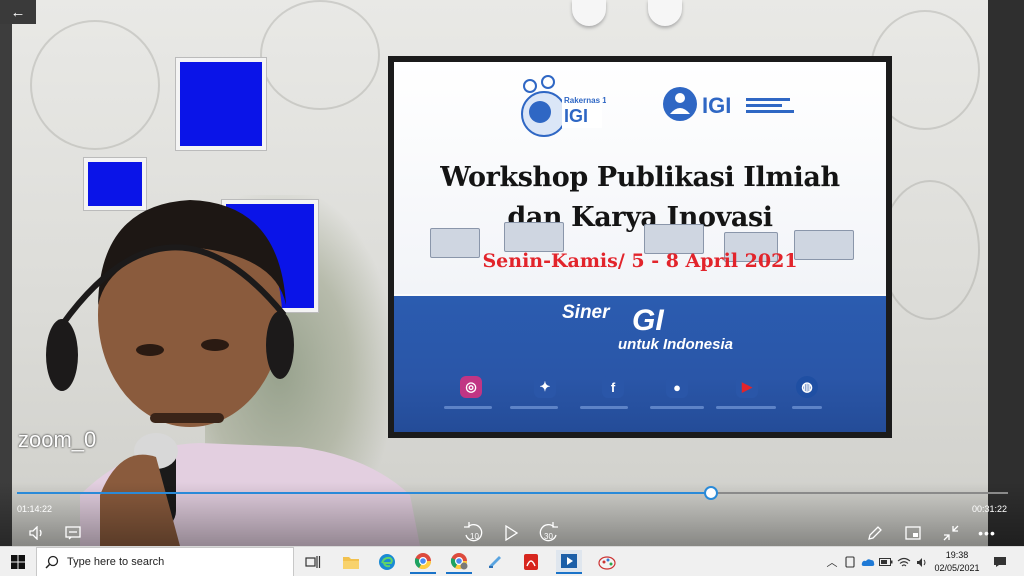 The image size is (1024, 576). What do you see at coordinates (52, 562) in the screenshot?
I see `search-icon` at bounding box center [52, 562].